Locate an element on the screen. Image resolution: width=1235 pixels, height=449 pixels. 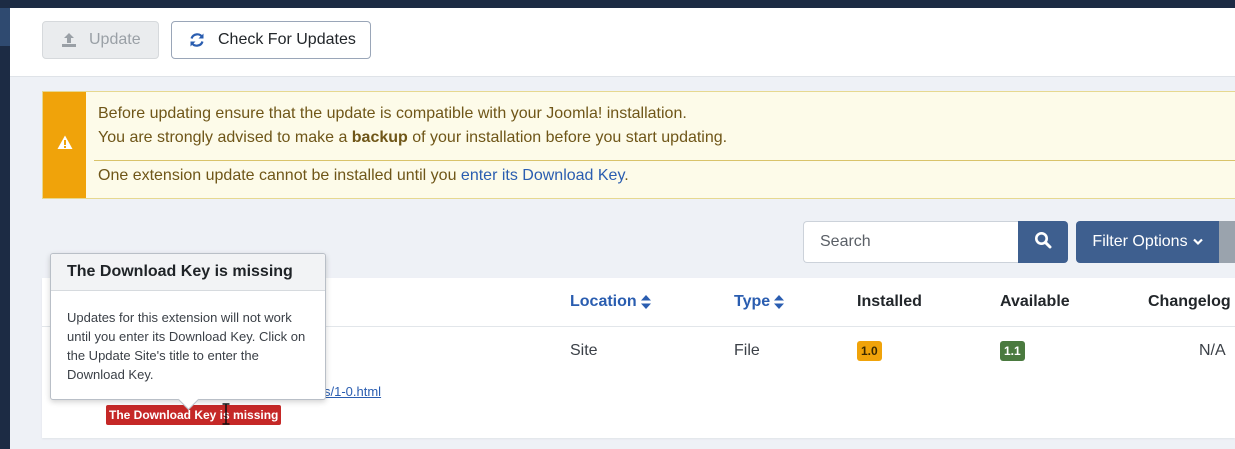
row-location: Site is located at coordinates (584, 350).